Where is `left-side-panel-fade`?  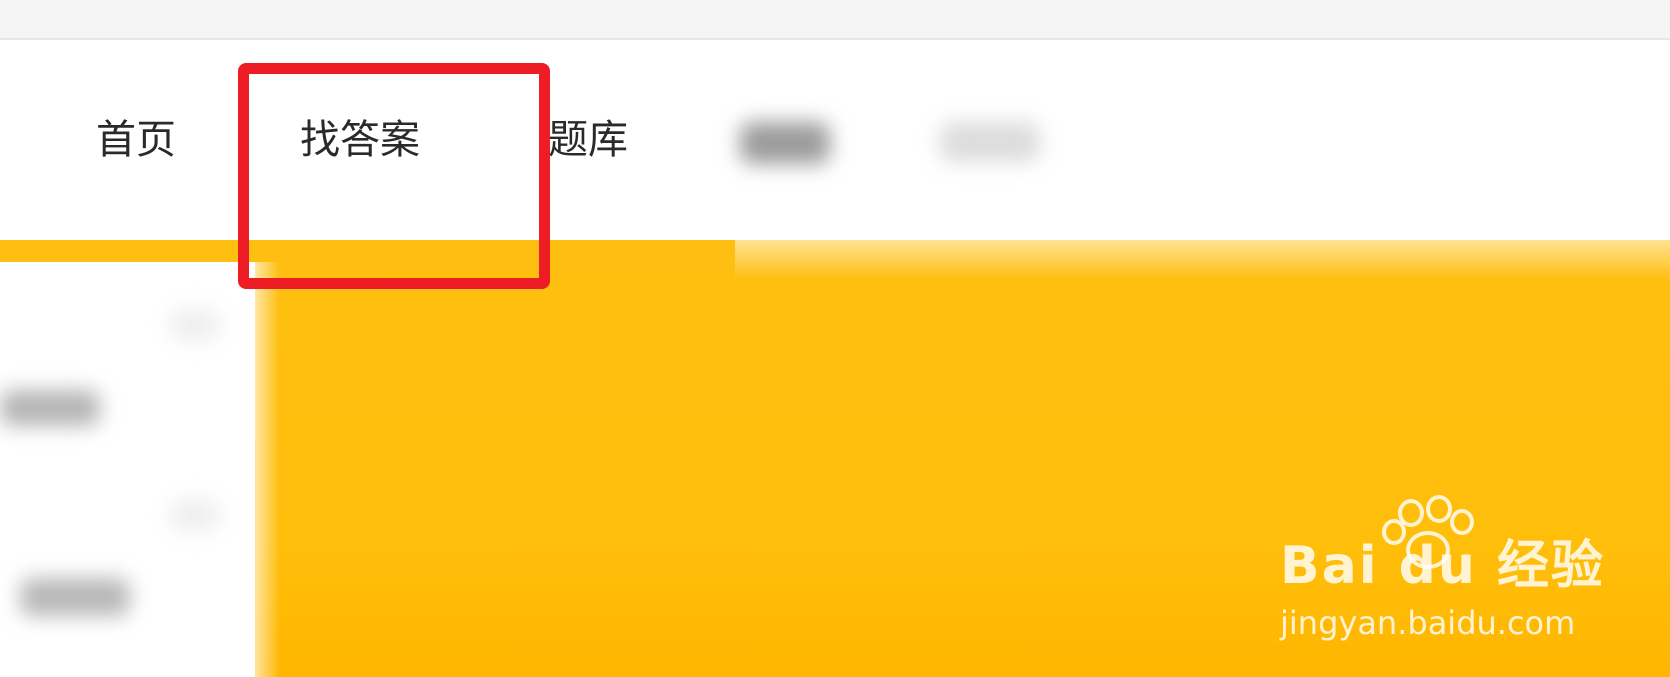
left-side-panel-fade is located at coordinates (260, 469).